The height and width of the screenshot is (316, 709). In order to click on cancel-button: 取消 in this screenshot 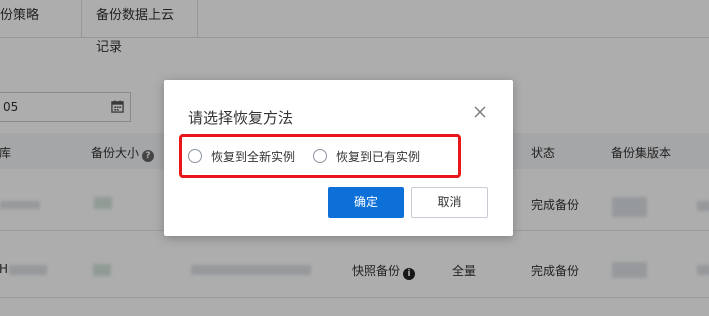, I will do `click(449, 202)`.